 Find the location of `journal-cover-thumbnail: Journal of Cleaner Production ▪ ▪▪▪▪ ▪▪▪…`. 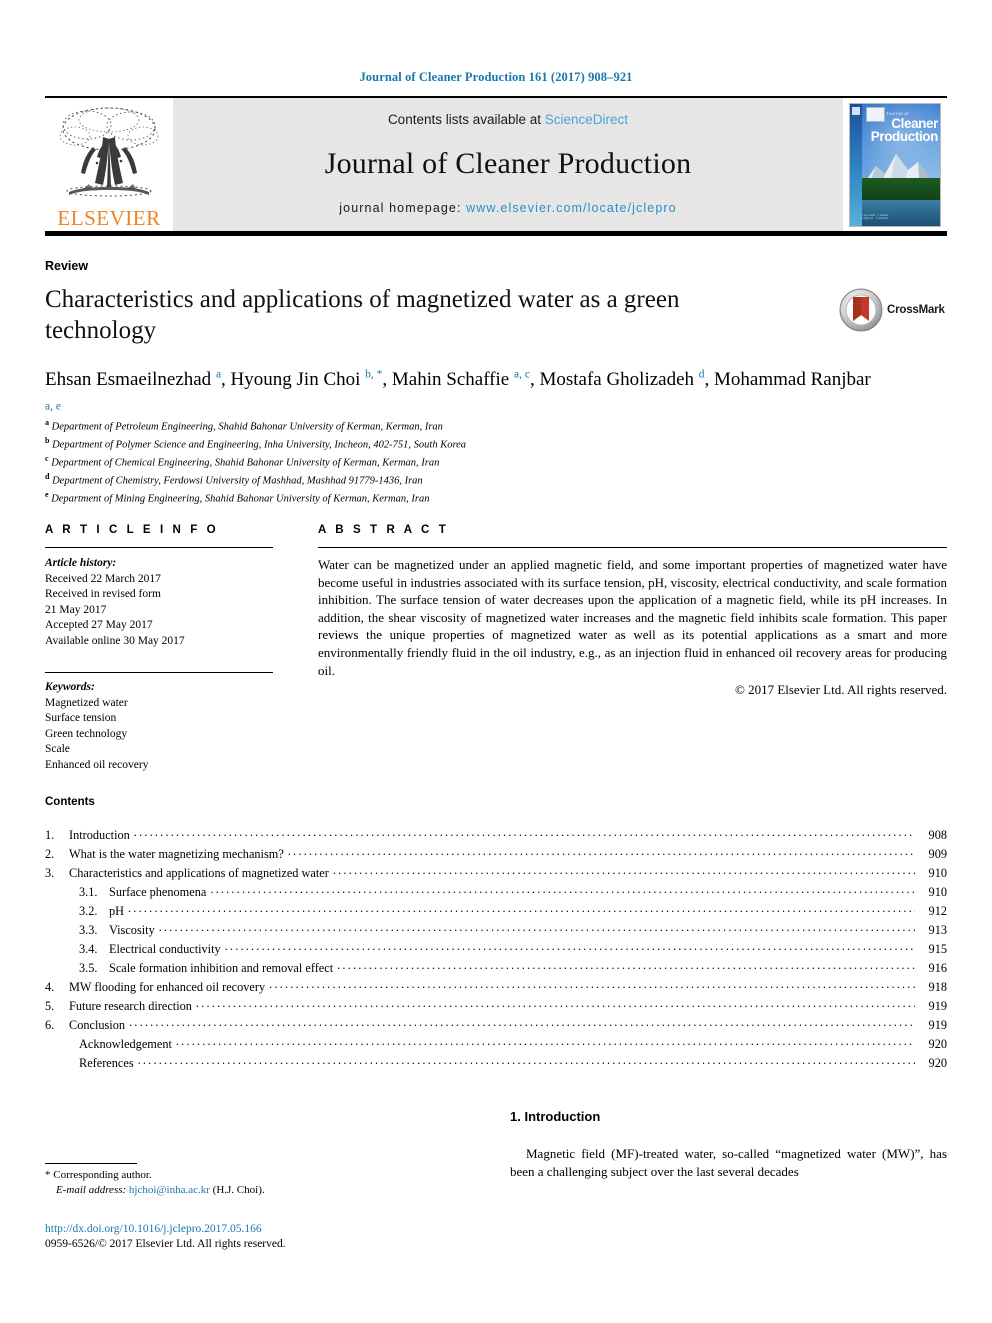

journal-cover-thumbnail: Journal of Cleaner Production ▪ ▪▪▪▪ ▪▪▪… is located at coordinates (895, 164).